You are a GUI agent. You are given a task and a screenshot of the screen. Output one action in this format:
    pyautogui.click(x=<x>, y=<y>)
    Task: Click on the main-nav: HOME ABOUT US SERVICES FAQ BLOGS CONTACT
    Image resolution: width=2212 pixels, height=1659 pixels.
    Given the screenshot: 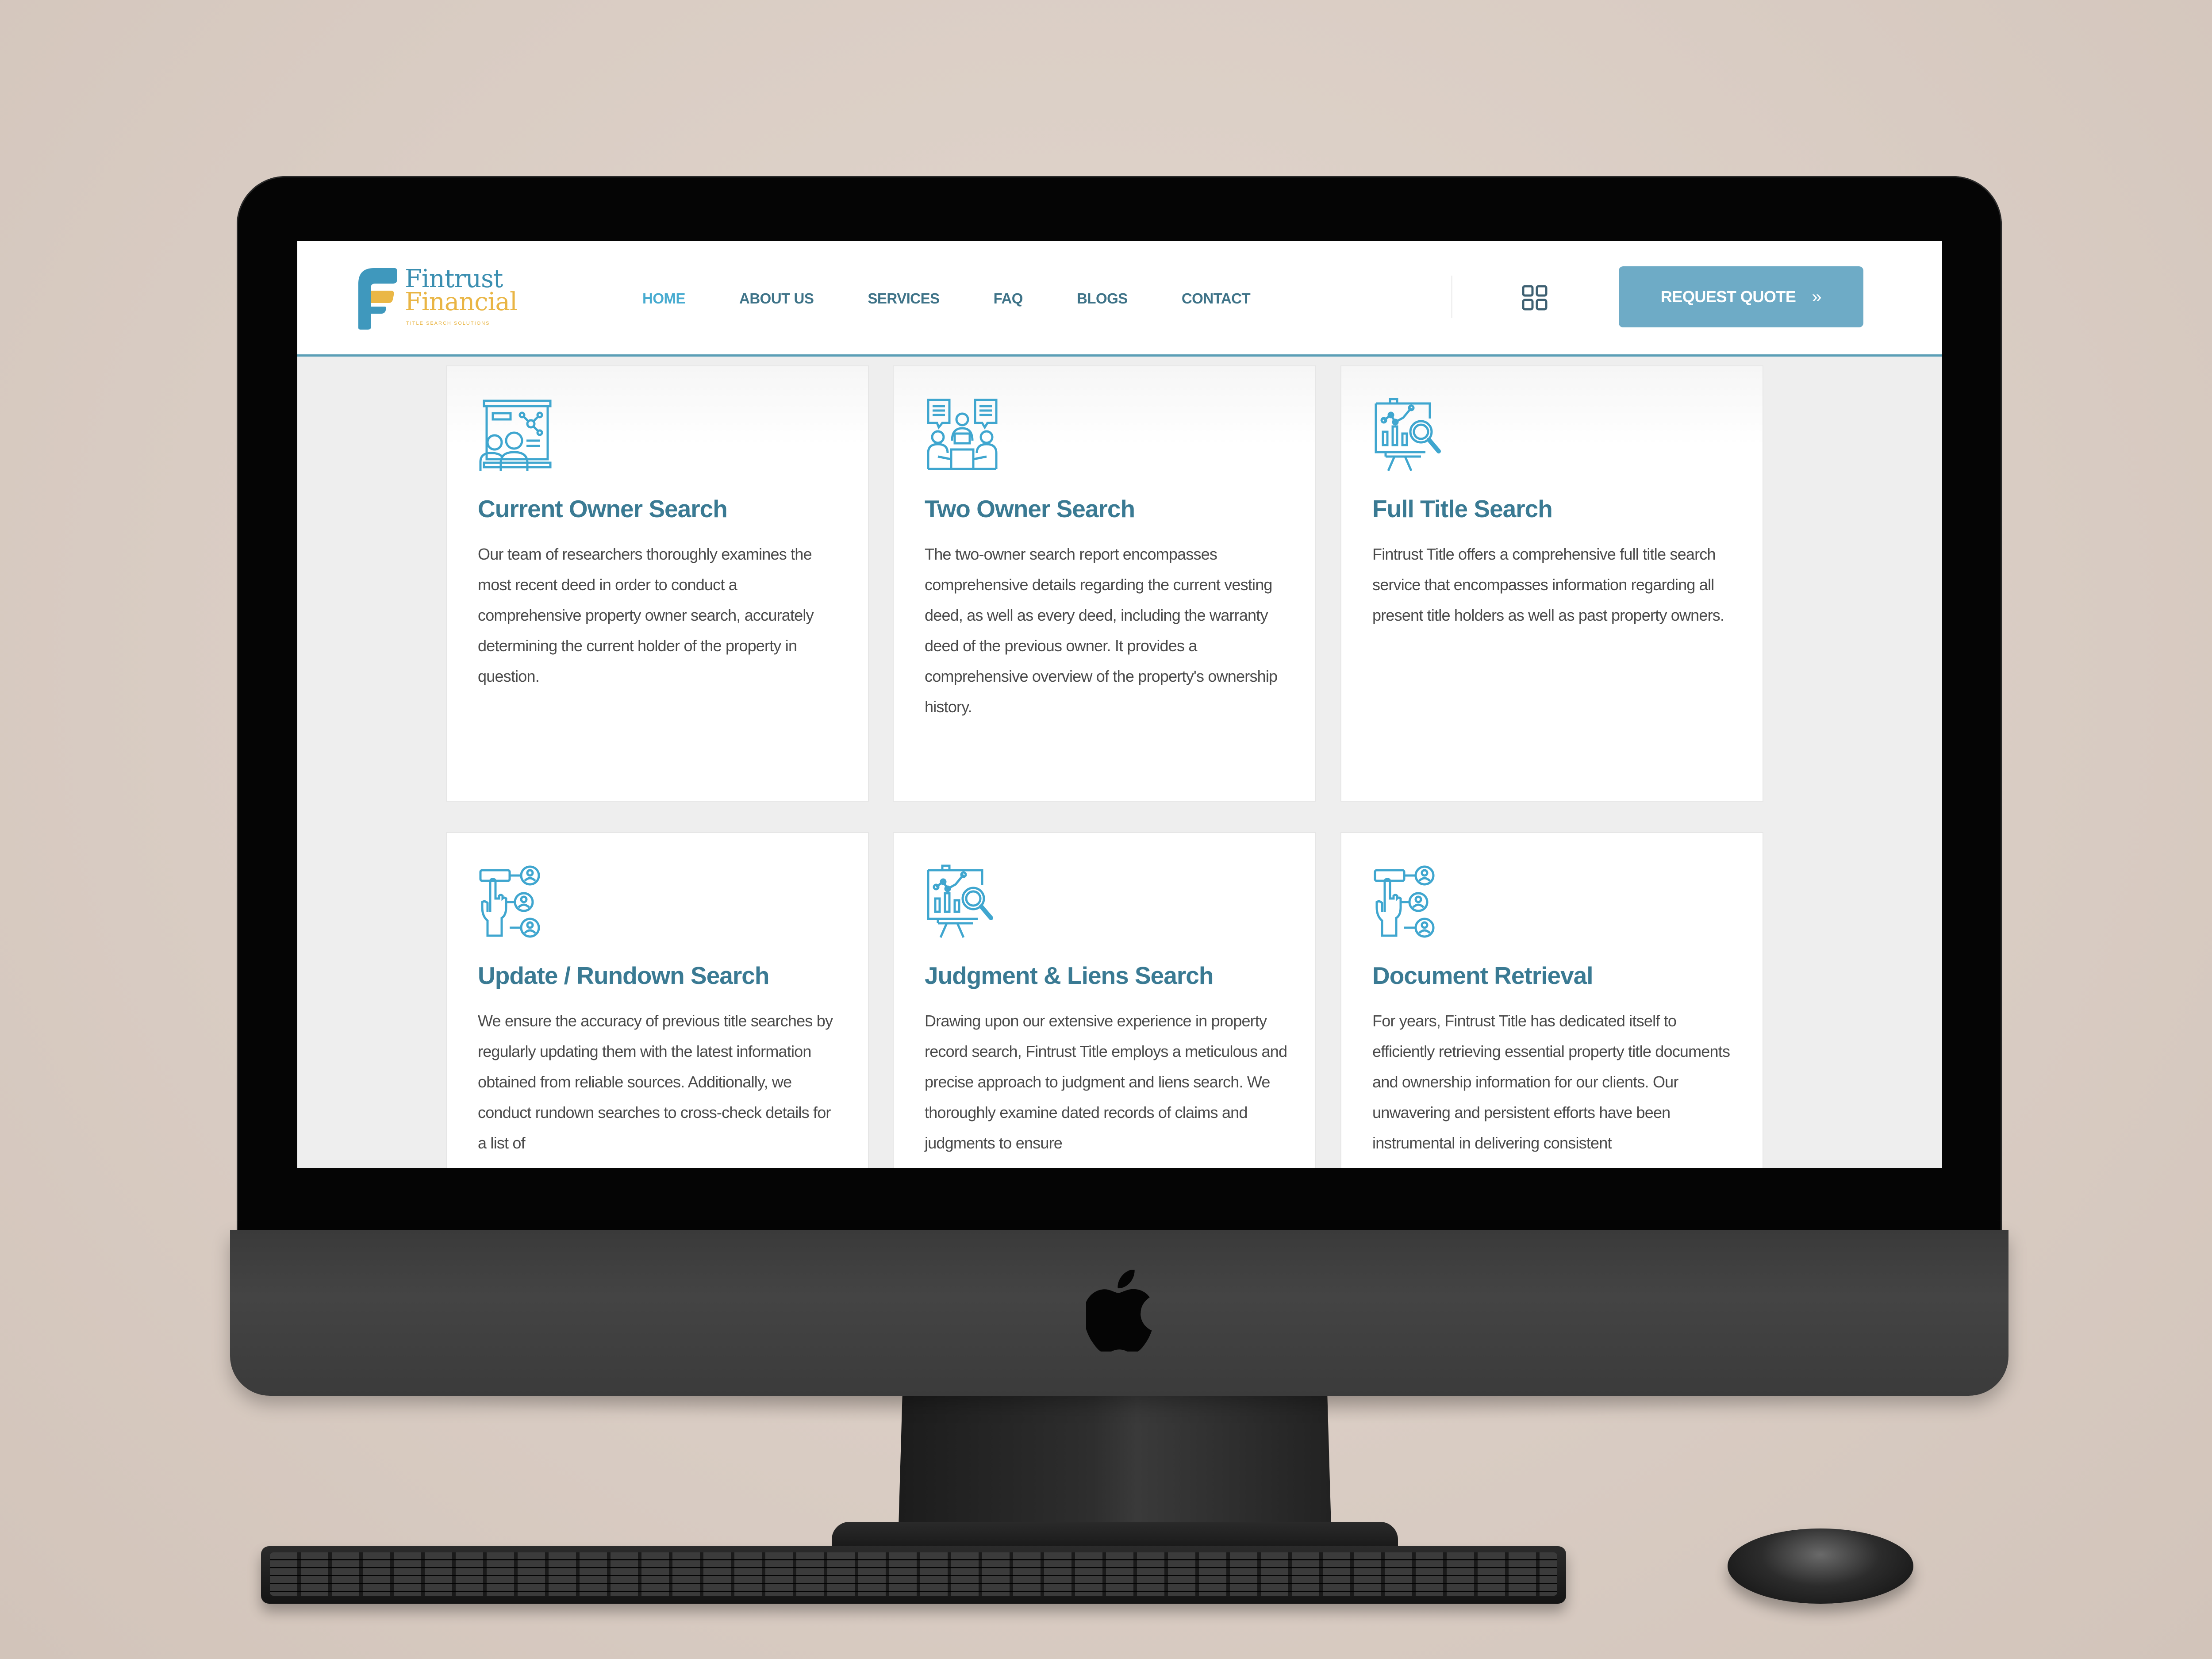 What is the action you would take?
    pyautogui.click(x=973, y=298)
    